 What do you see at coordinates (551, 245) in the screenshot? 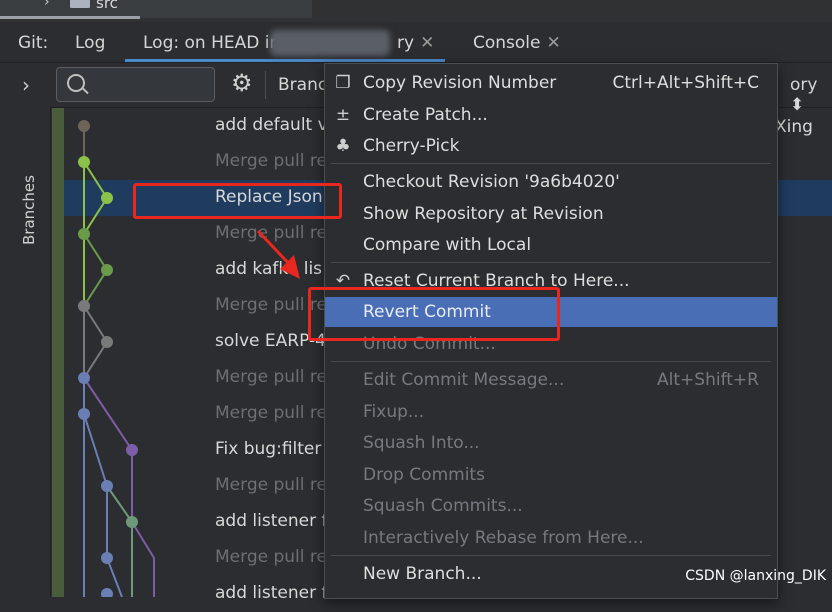
I see `menu-item-compare-with-local: Compare with Local` at bounding box center [551, 245].